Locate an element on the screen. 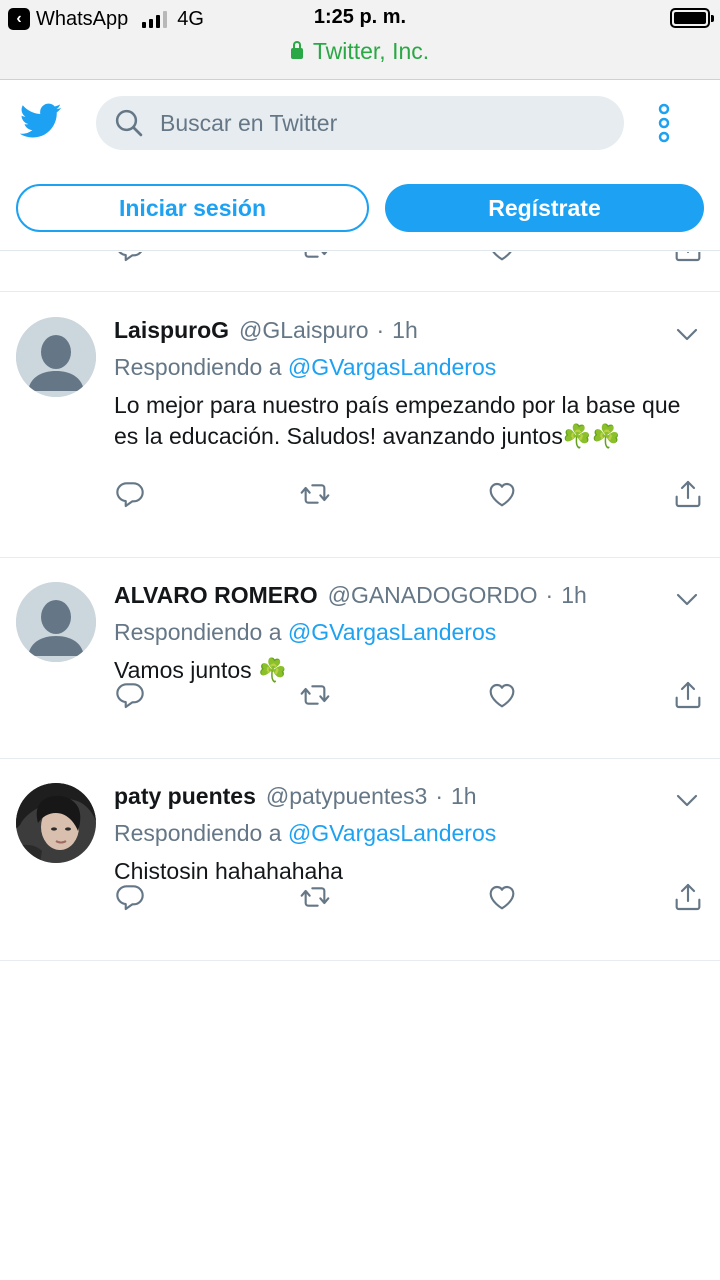 The image size is (720, 1280). previous-tweet-actions is located at coordinates (360, 272).